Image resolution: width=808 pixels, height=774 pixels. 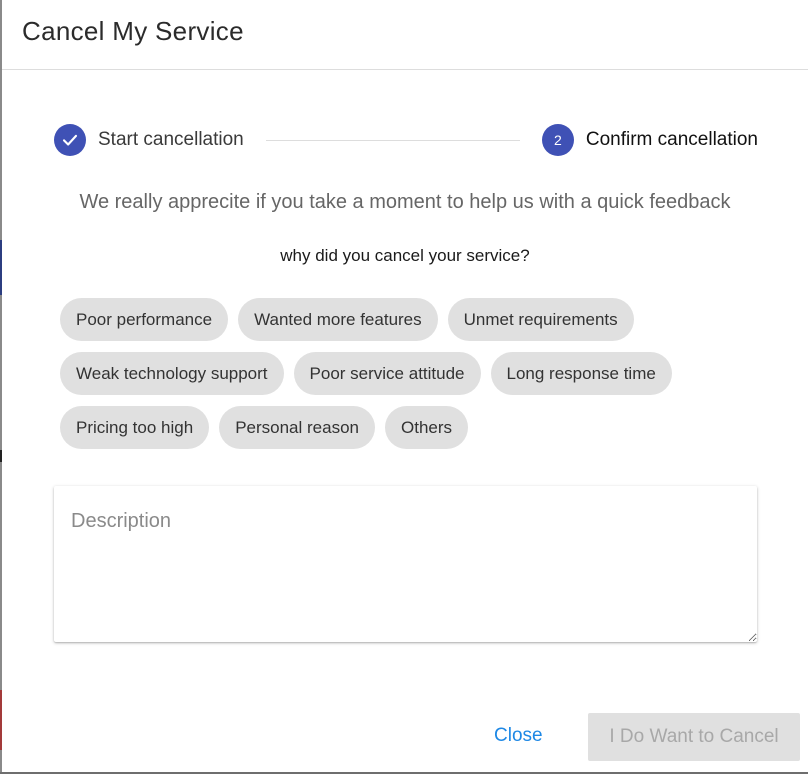 I want to click on step-confirm-cancellation: 2 Confirm cancellation, so click(x=649, y=140).